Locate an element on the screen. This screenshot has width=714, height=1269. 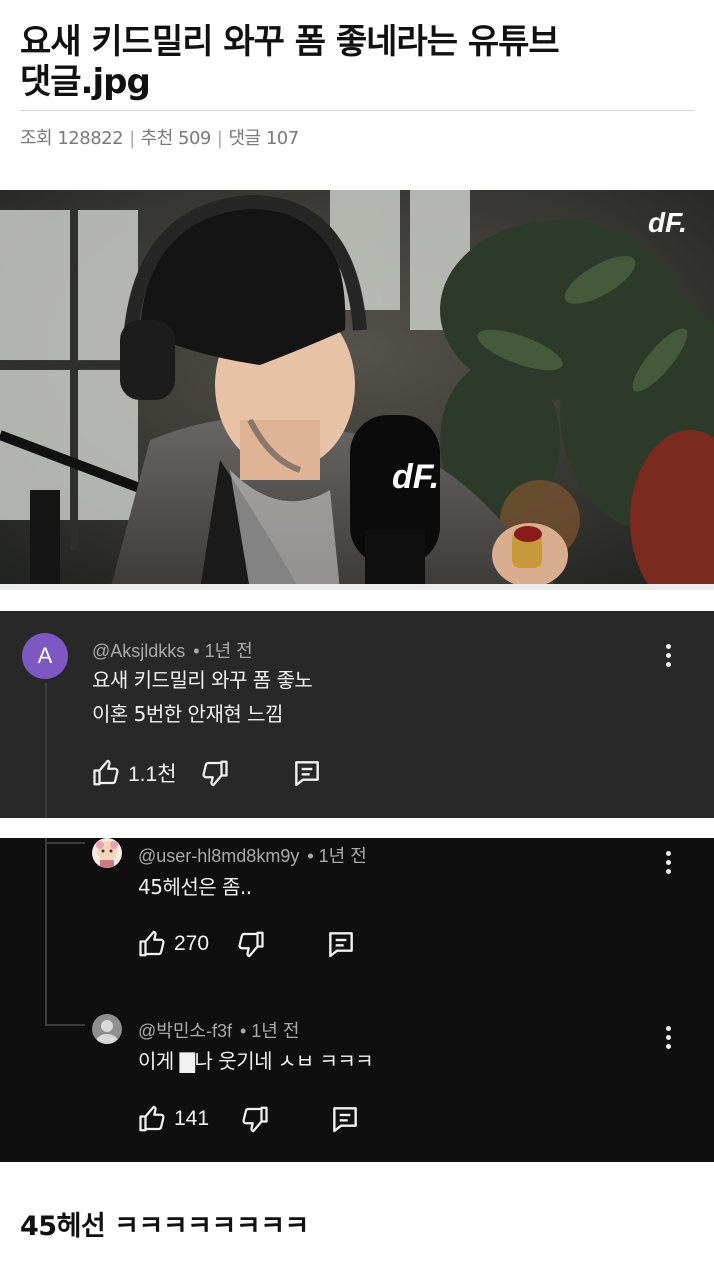
like-count: 141 is located at coordinates (192, 1118).